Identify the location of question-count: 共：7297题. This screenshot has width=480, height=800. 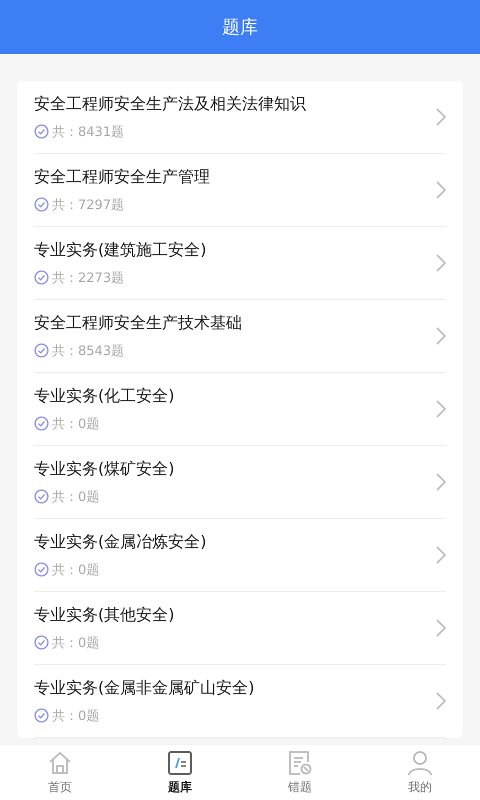
(88, 205).